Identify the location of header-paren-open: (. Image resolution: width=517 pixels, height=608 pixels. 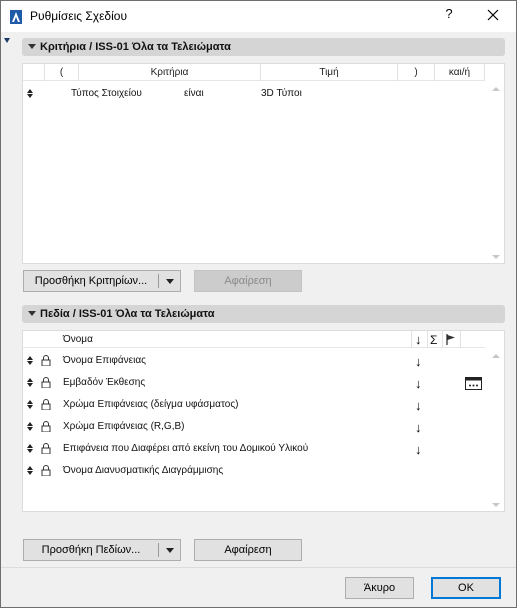
(61, 72).